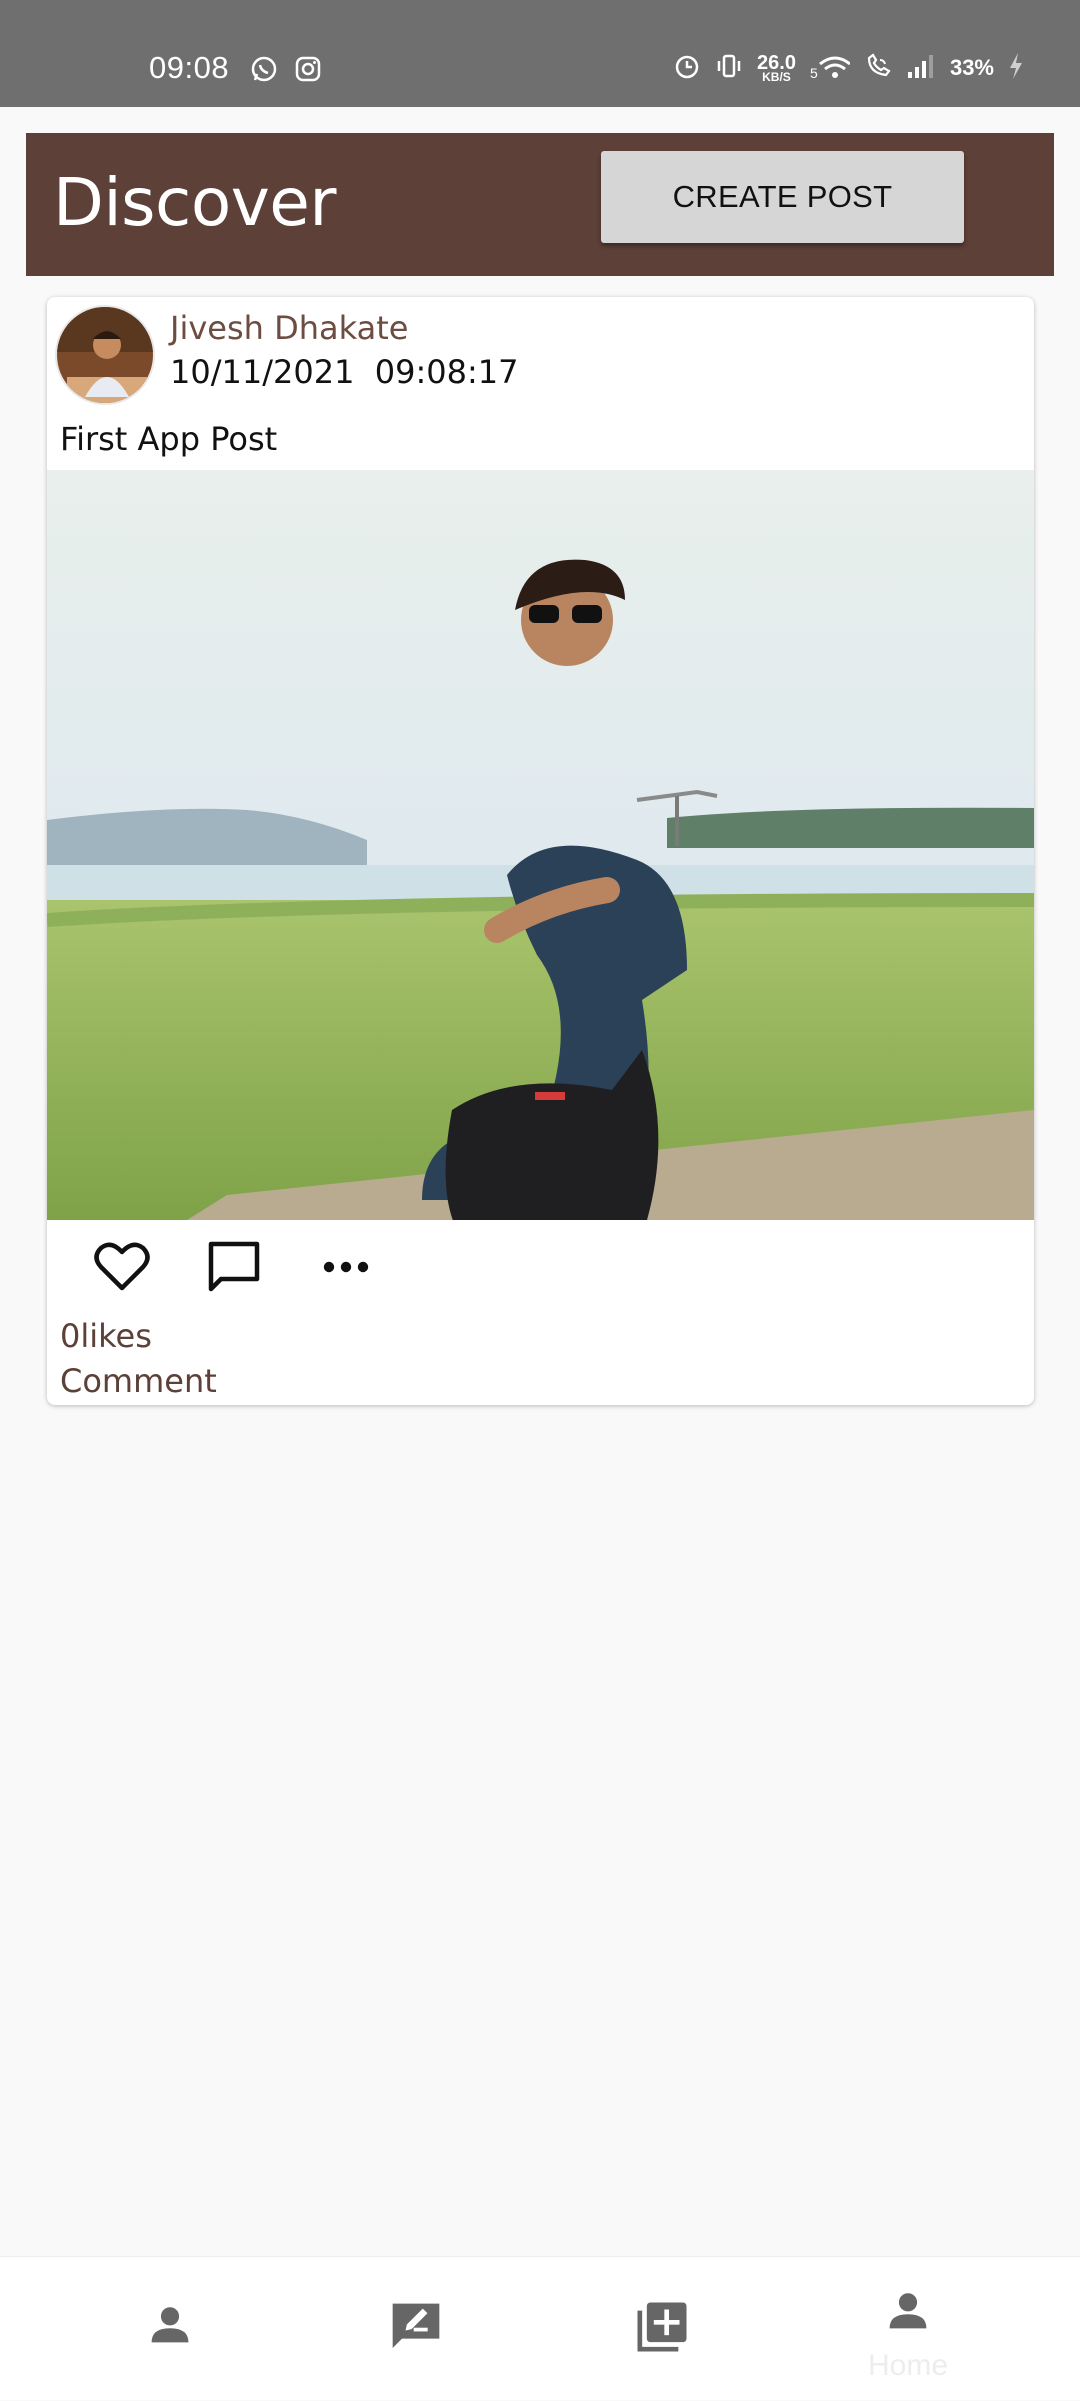  Describe the element at coordinates (446, 372) in the screenshot. I see `post-time: 09:08:17` at that location.